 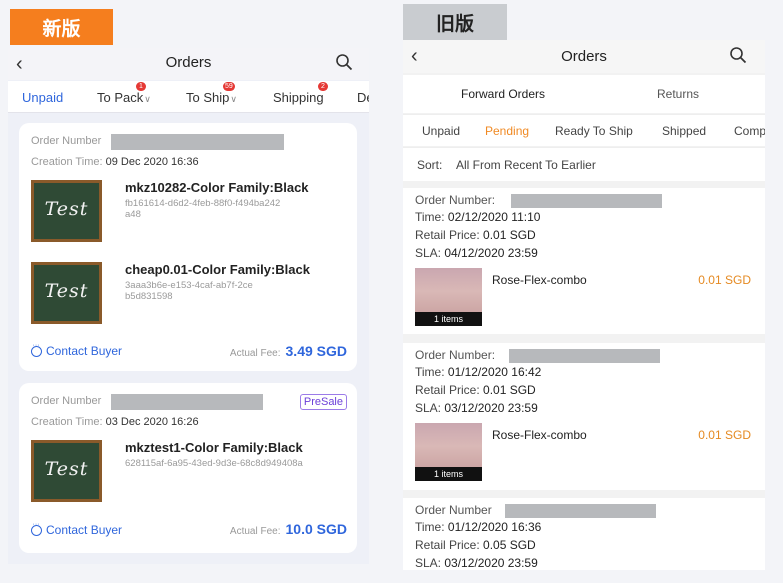 What do you see at coordinates (211, 93) in the screenshot?
I see `tab-to-ship: To Ship∨ 59` at bounding box center [211, 93].